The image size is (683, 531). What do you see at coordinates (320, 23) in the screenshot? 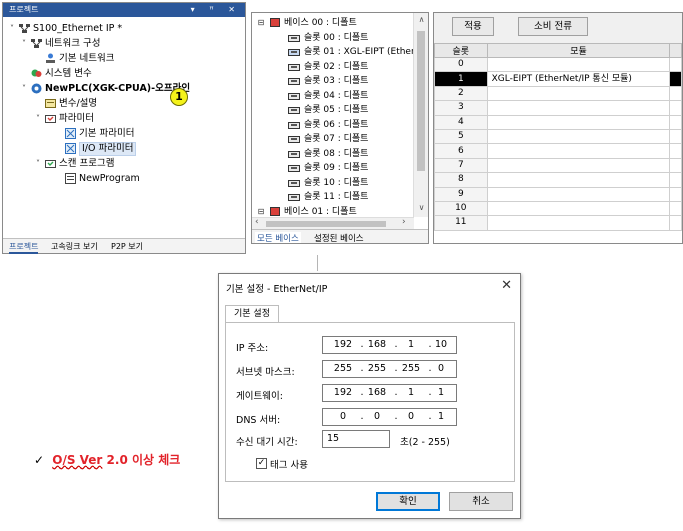
I see `base-tree-label: 베이스 00 : 디폴트` at bounding box center [320, 23].